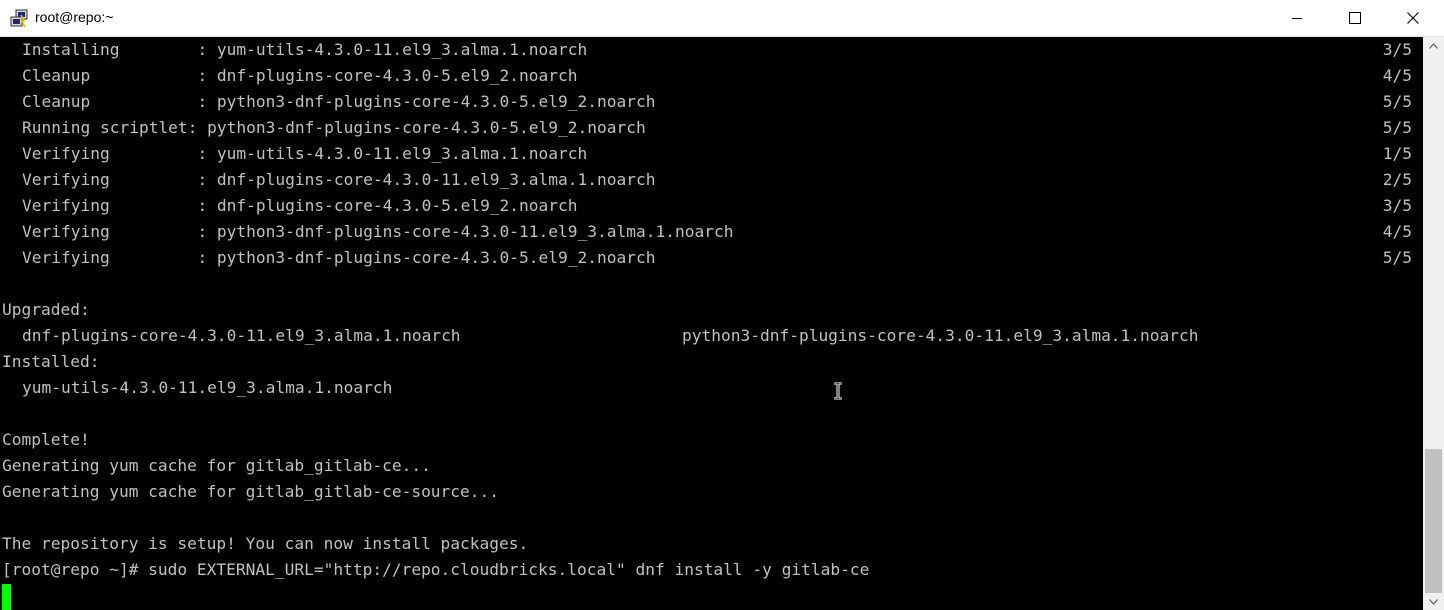  What do you see at coordinates (207, 387) in the screenshot?
I see `installed-package: yum-utils-4.3.0-11.el9_3.alma.1.noarch` at bounding box center [207, 387].